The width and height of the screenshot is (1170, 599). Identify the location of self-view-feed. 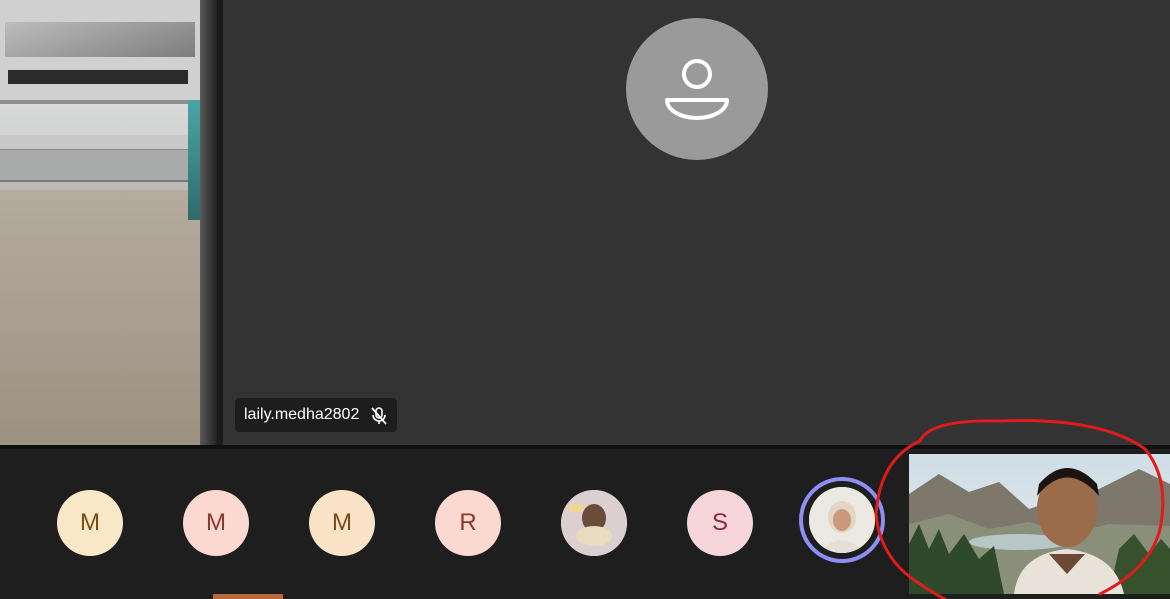
(1039, 524).